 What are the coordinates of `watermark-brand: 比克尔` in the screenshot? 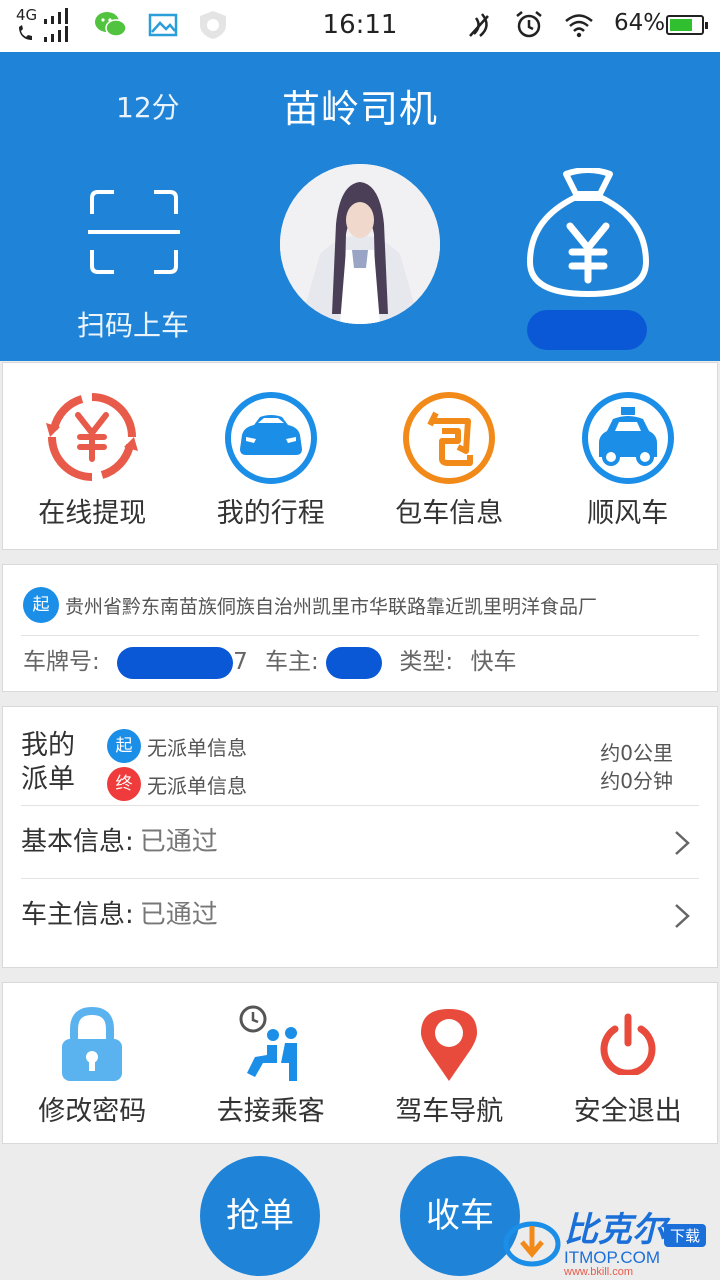 It's located at (615, 1230).